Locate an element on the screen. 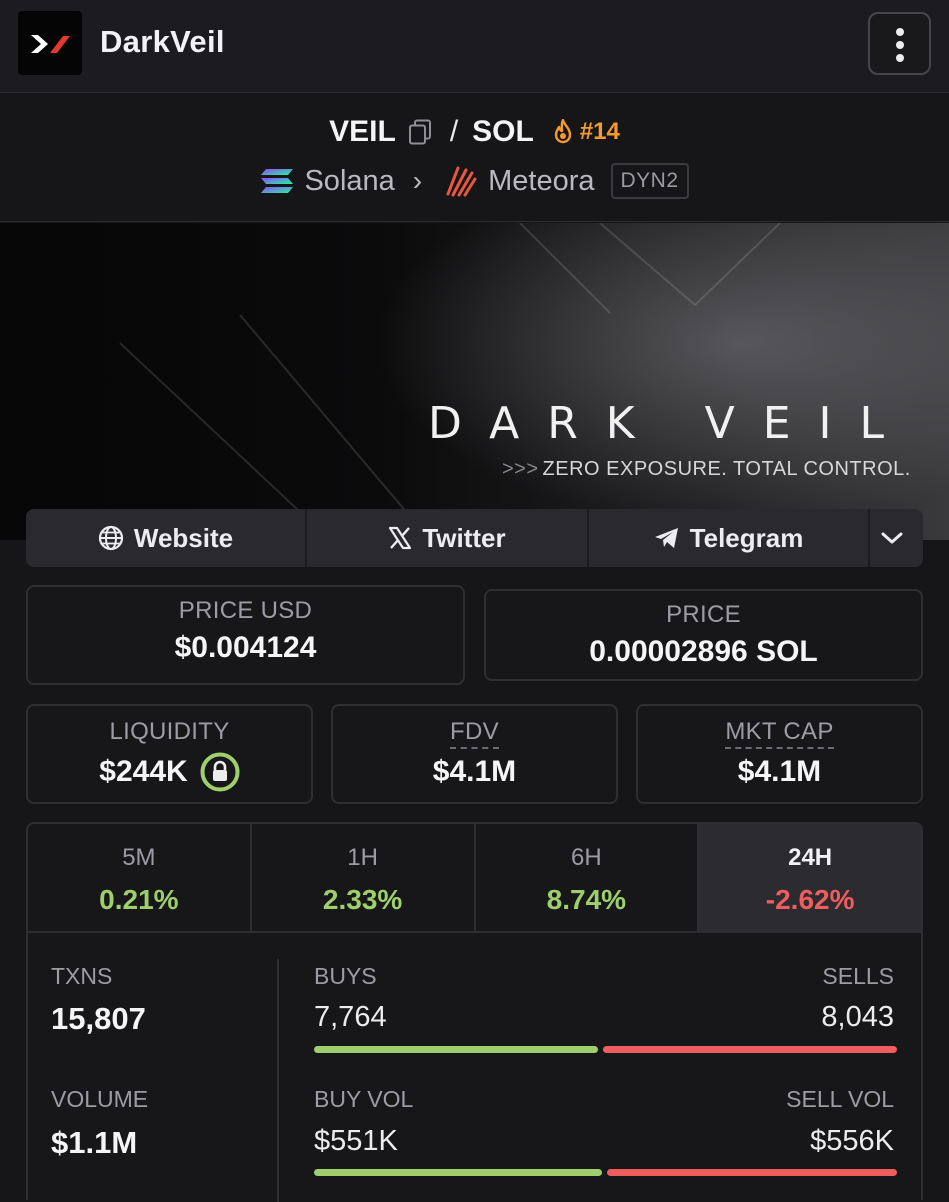 The width and height of the screenshot is (949, 1202). rank-label: #14 is located at coordinates (599, 131).